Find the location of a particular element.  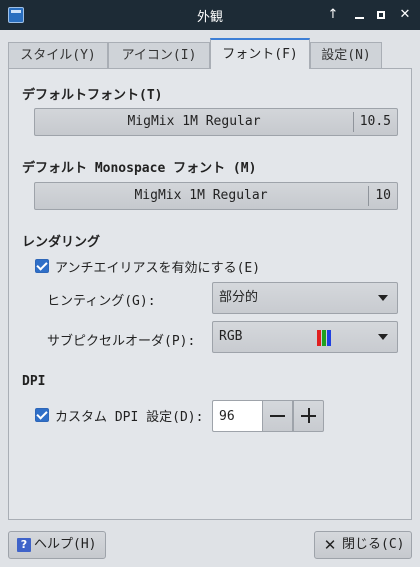

minus-icon is located at coordinates (277, 416).